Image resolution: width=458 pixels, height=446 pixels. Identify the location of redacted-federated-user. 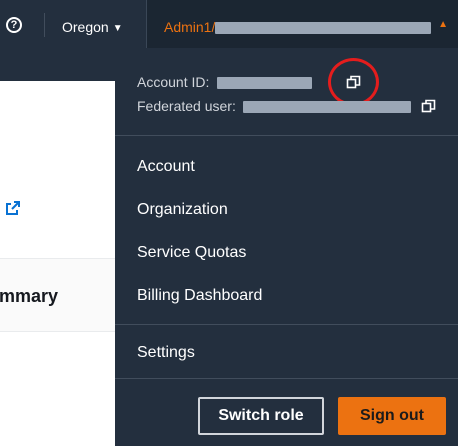
(326, 107).